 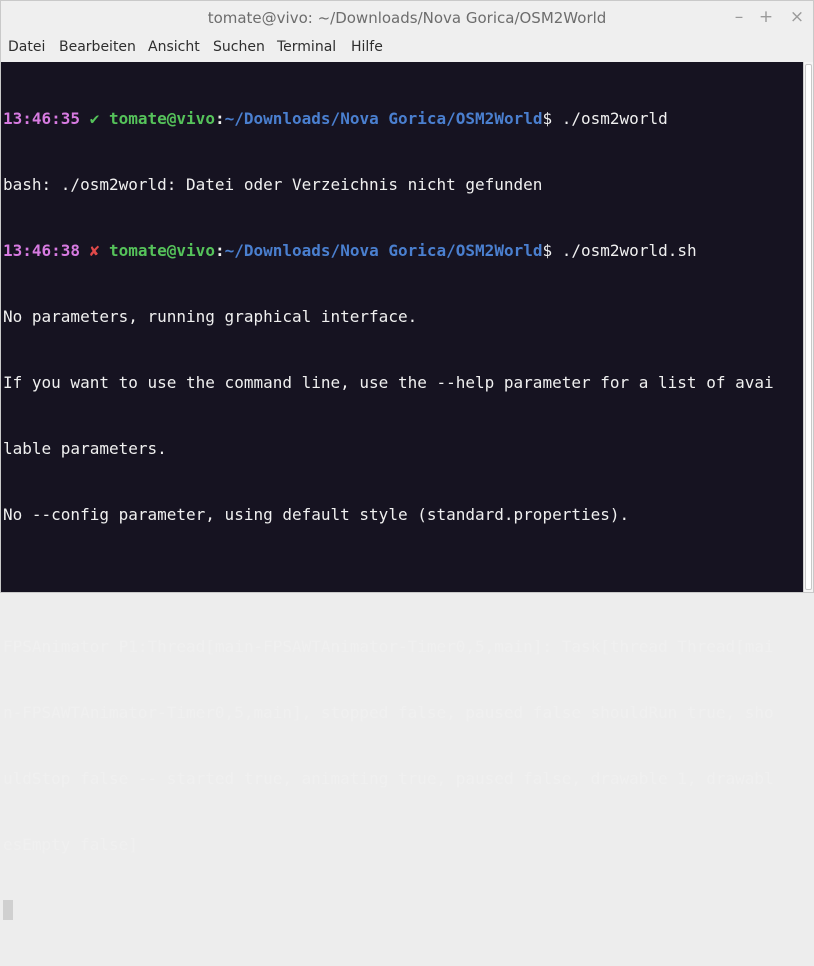 What do you see at coordinates (739, 17) in the screenshot?
I see `minimize-icon: –` at bounding box center [739, 17].